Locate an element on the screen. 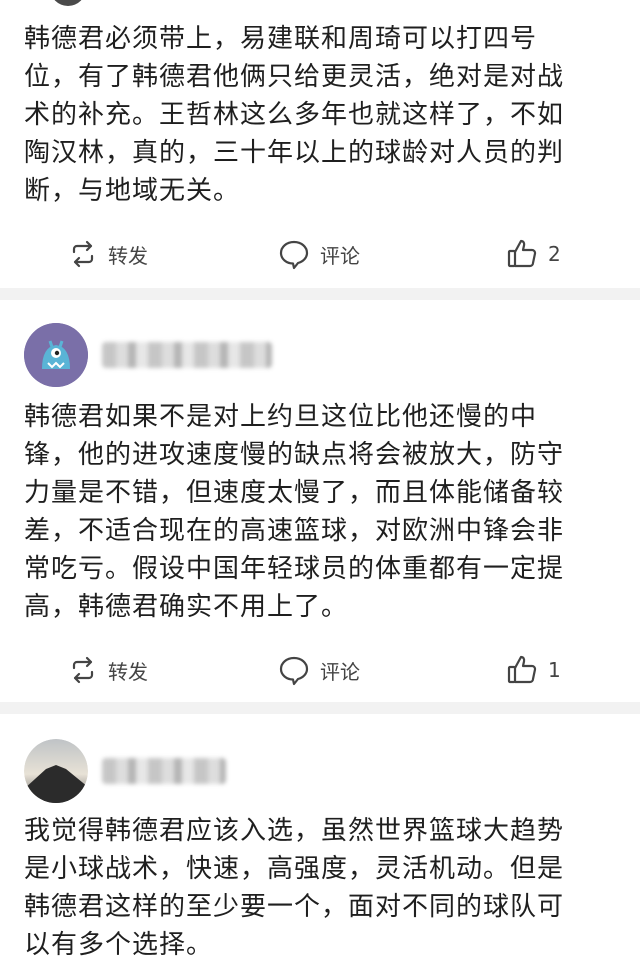  like-button: 1 is located at coordinates (533, 670).